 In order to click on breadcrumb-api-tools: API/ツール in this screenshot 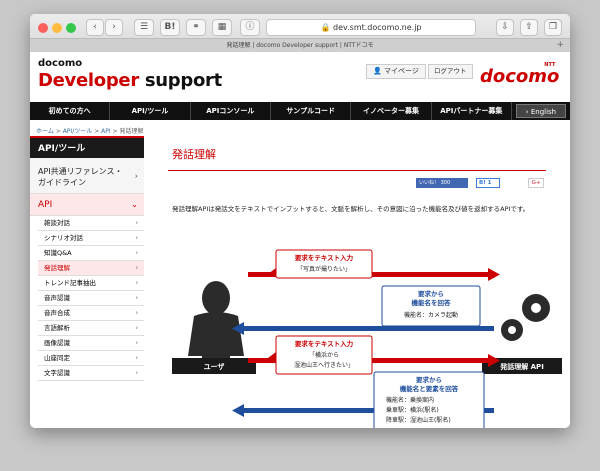, I will do `click(78, 131)`.